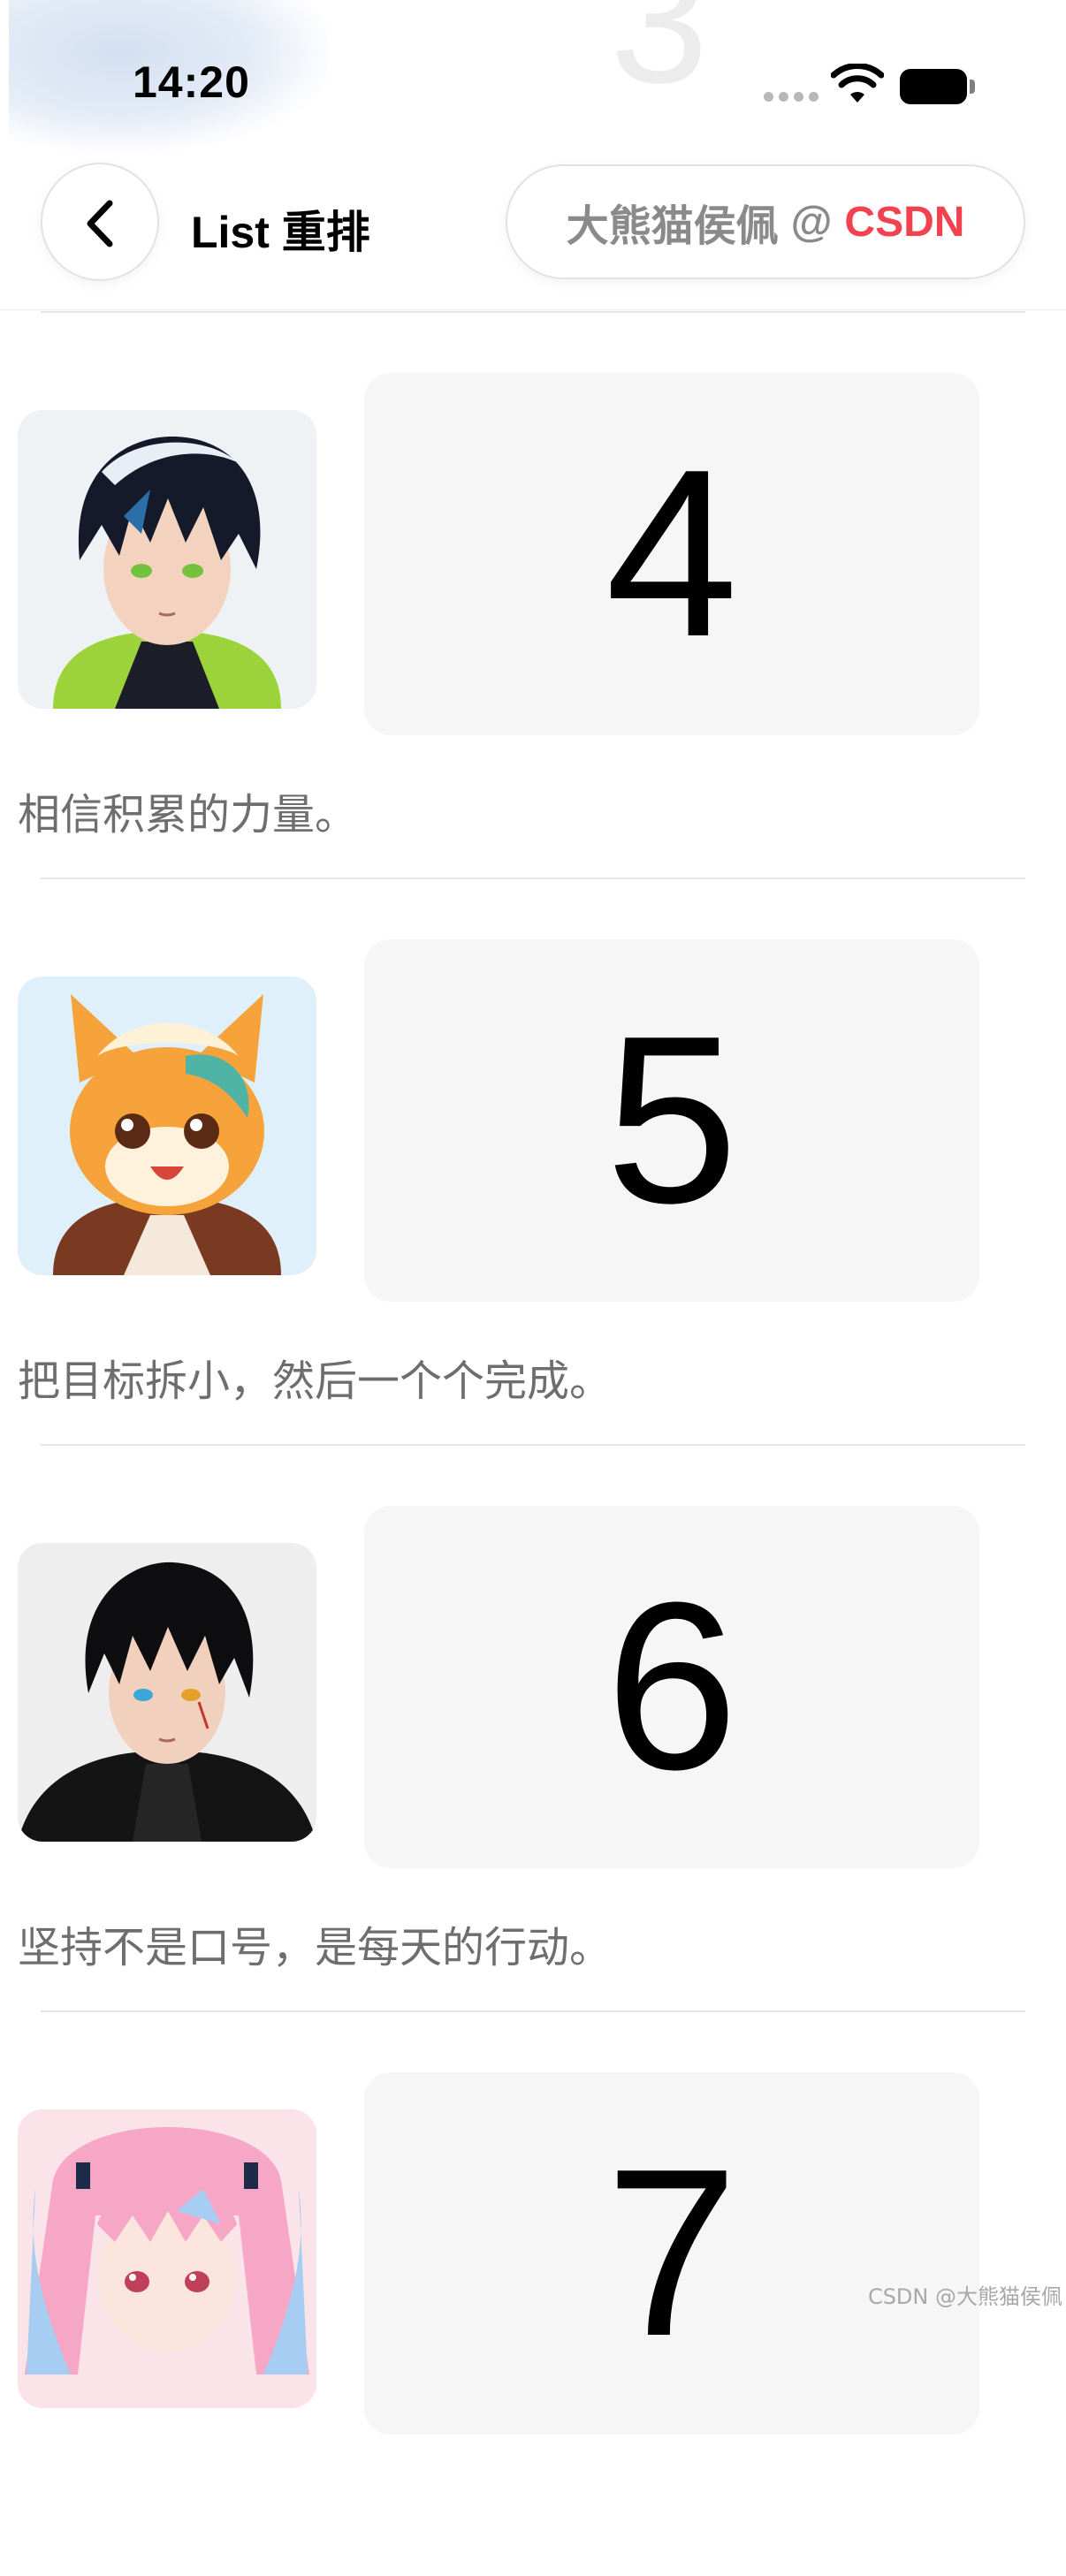 This screenshot has width=1066, height=2576. I want to click on cellular-signal-icon, so click(791, 97).